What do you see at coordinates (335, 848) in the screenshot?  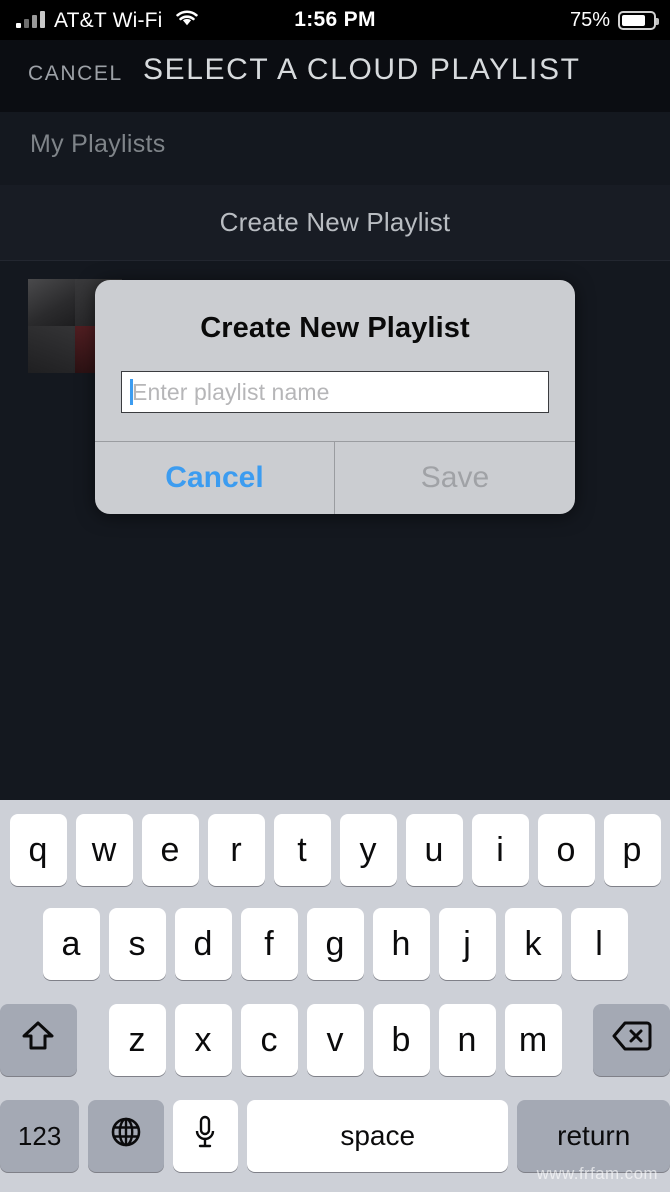 I see `keyboard-row-1: qwertyuiop` at bounding box center [335, 848].